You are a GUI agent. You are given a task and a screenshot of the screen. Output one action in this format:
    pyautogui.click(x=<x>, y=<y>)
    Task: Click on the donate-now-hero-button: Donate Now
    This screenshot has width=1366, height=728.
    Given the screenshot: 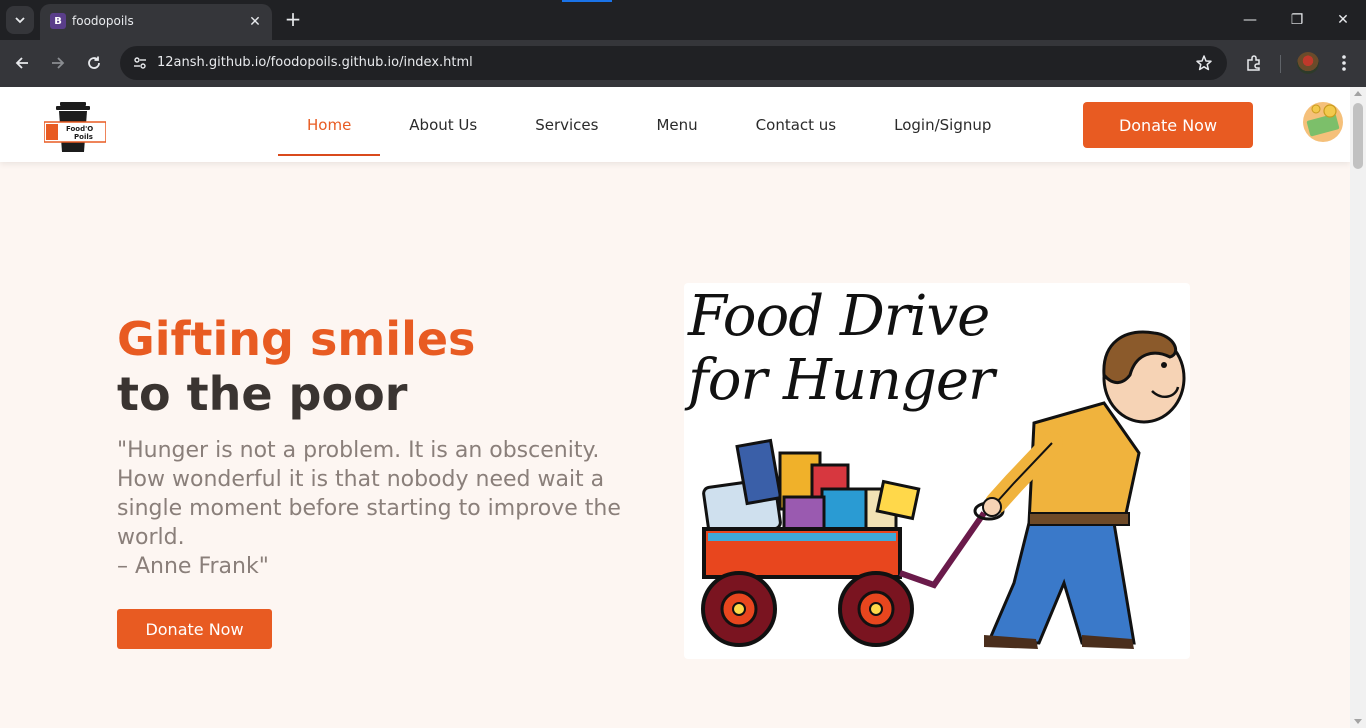 What is the action you would take?
    pyautogui.click(x=194, y=629)
    